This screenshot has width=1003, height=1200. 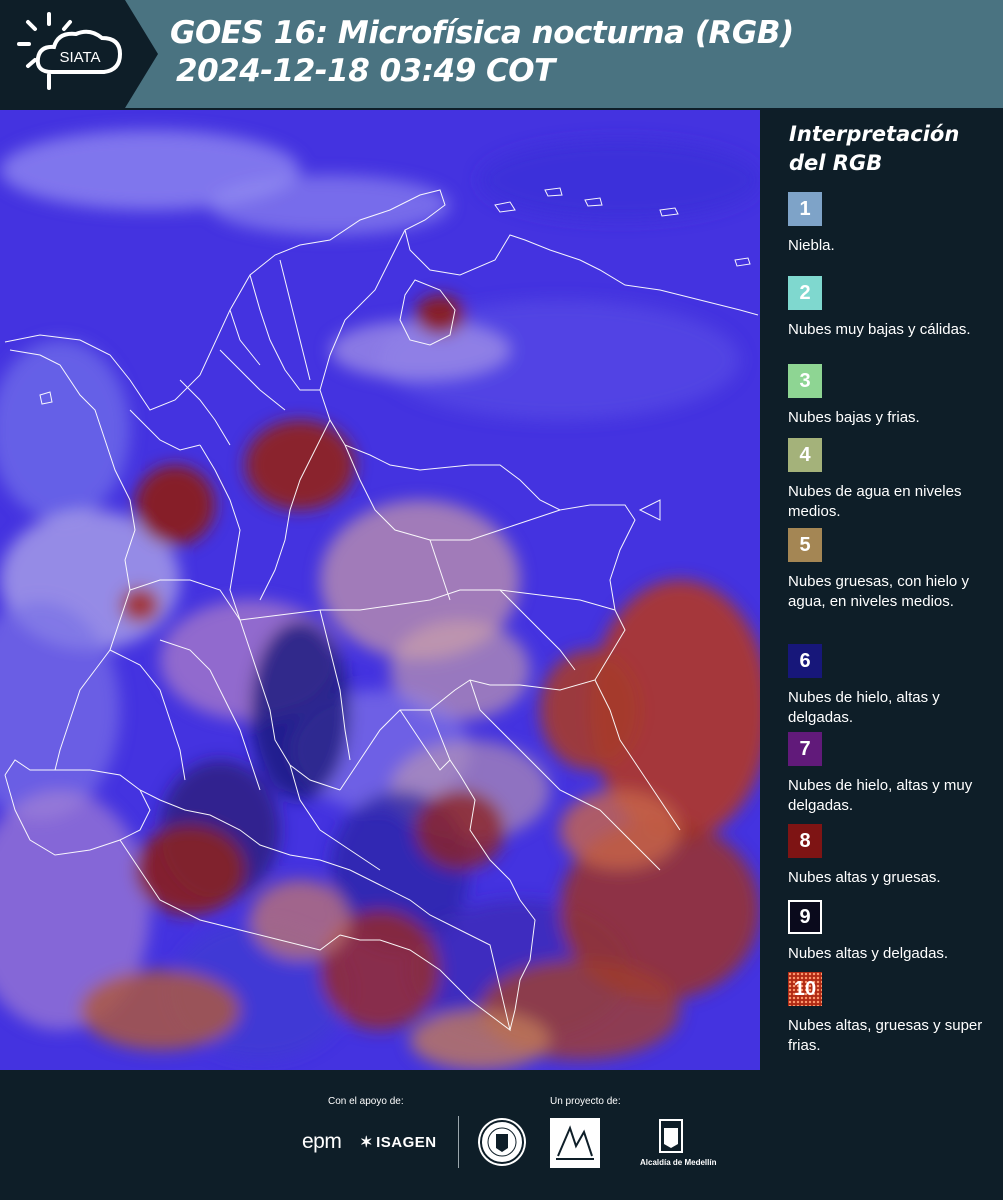 I want to click on legend-label: Nubes de hielo, altas y muy delgadas., so click(x=880, y=795).